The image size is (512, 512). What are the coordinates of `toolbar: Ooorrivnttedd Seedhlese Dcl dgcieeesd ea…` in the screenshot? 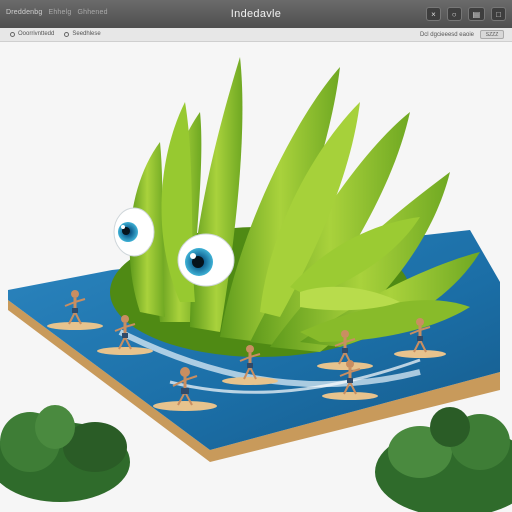 It's located at (256, 35).